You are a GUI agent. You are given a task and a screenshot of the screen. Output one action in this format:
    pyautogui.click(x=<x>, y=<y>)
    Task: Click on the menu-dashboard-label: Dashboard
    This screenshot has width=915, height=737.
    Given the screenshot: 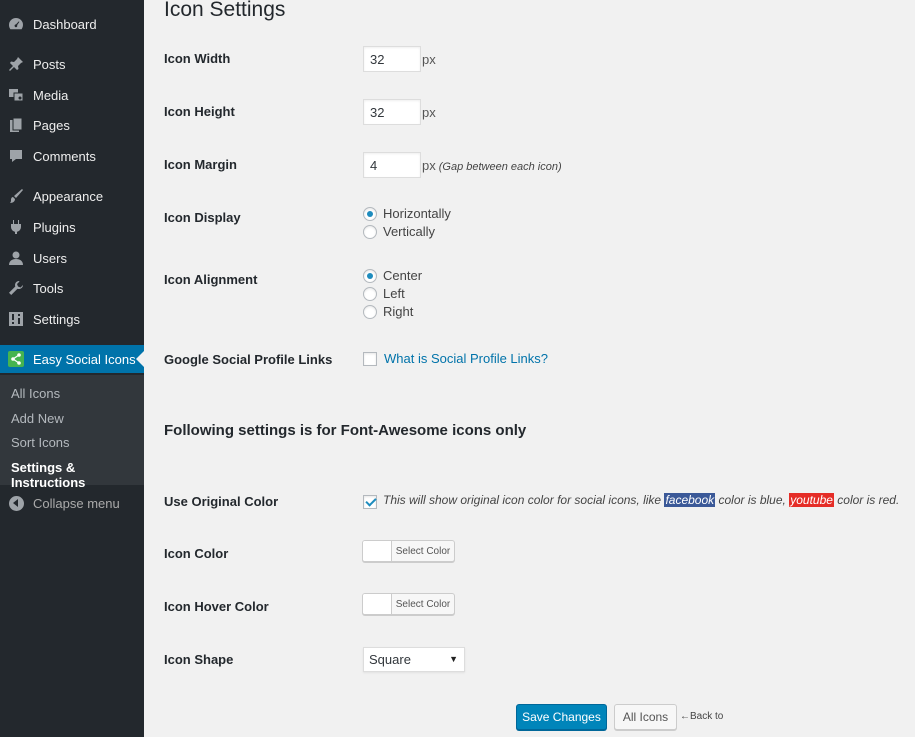 What is the action you would take?
    pyautogui.click(x=65, y=24)
    